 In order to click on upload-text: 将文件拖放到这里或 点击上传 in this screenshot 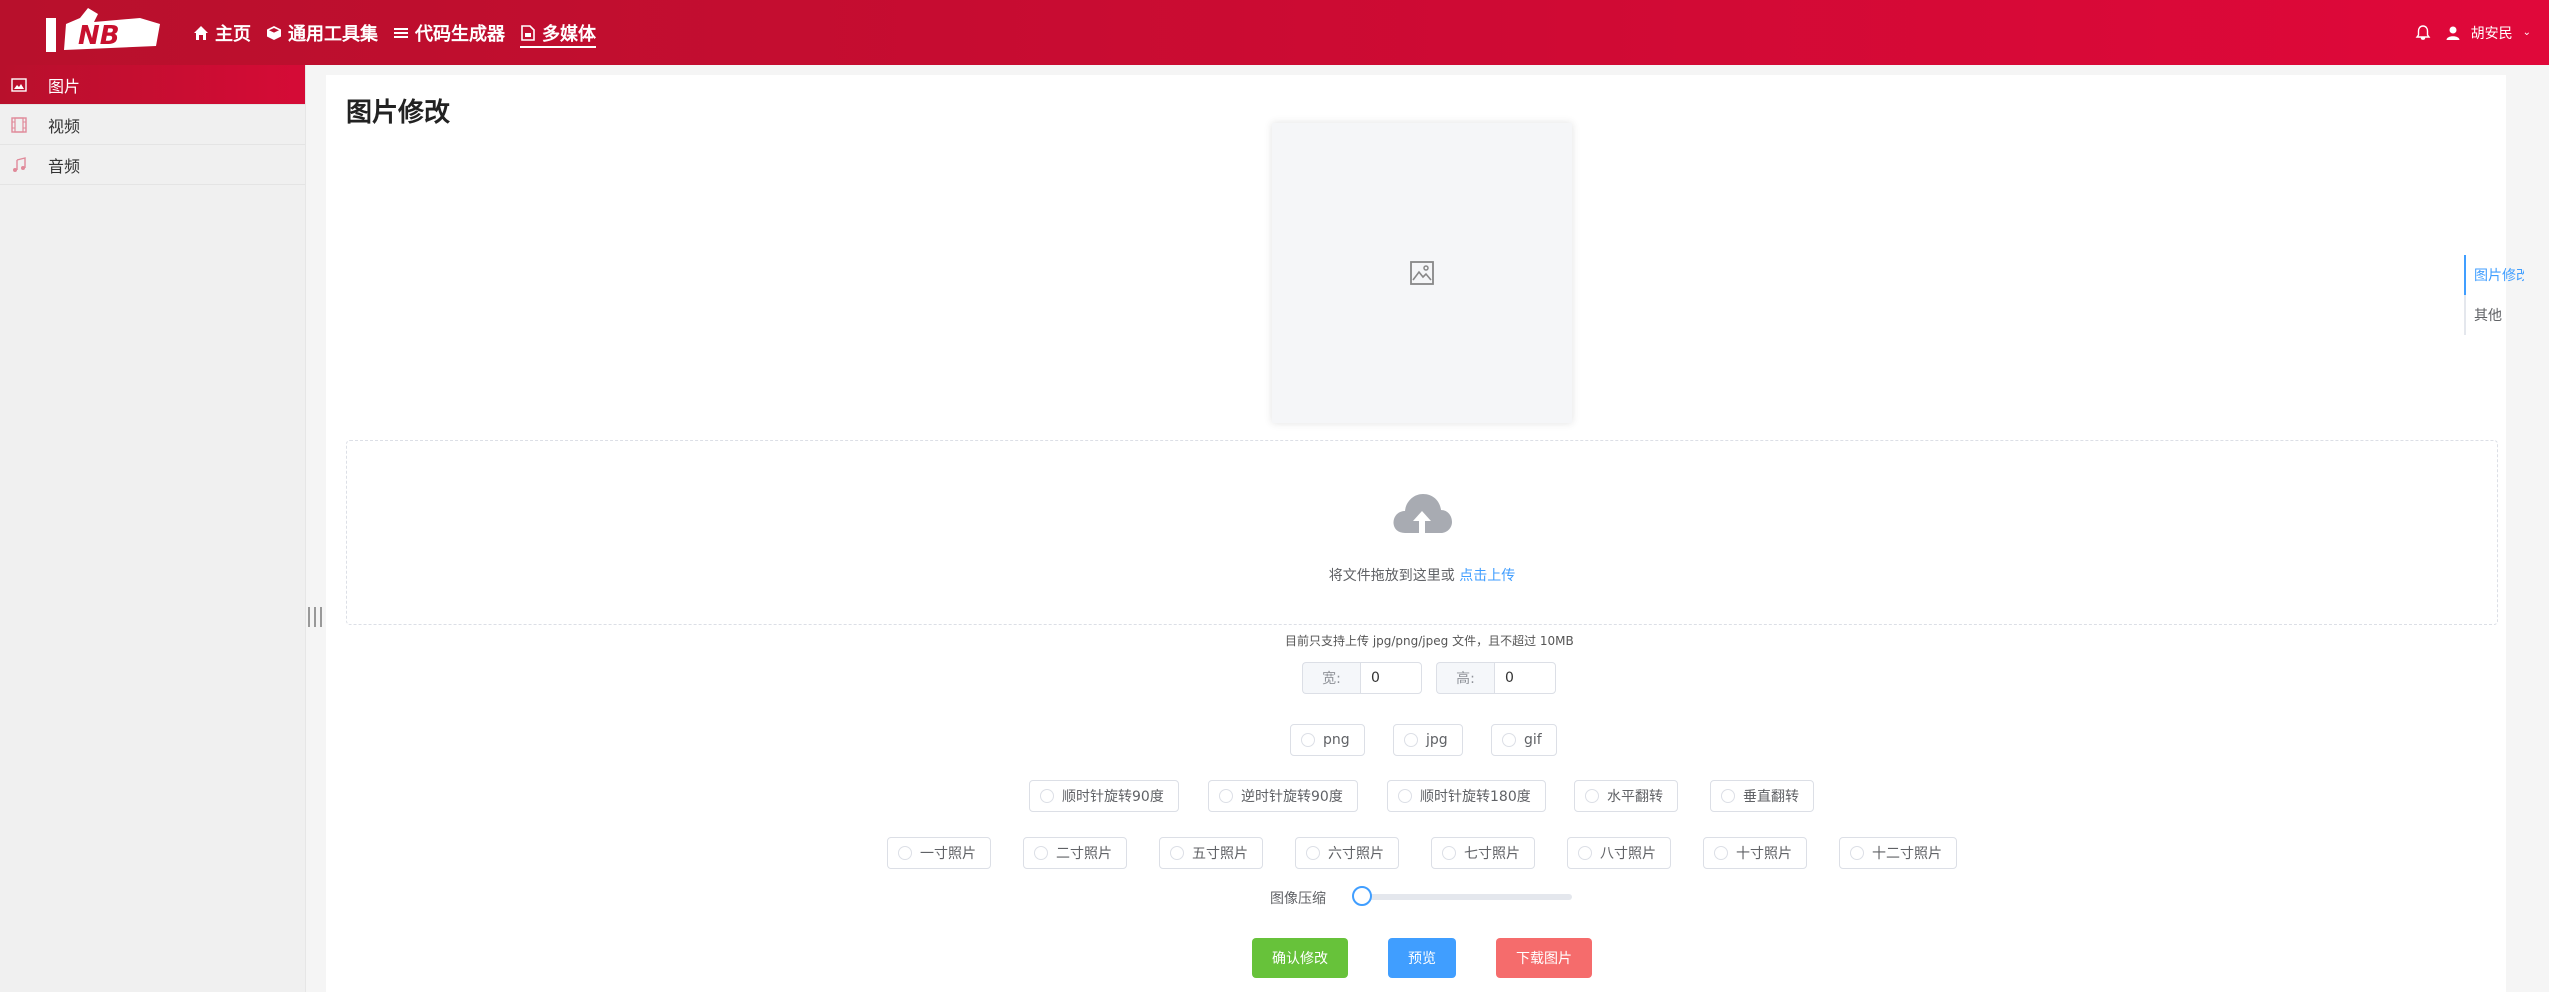, I will do `click(1422, 575)`.